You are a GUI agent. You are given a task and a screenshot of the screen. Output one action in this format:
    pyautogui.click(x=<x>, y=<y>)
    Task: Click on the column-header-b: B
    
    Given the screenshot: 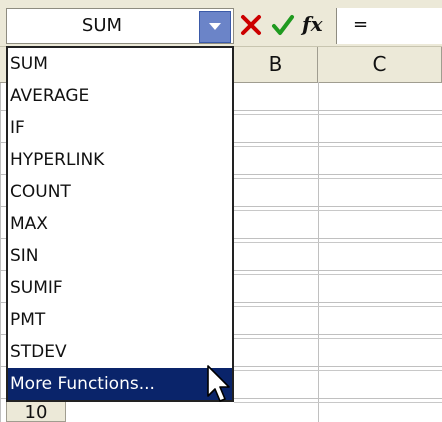 What is the action you would take?
    pyautogui.click(x=276, y=64)
    